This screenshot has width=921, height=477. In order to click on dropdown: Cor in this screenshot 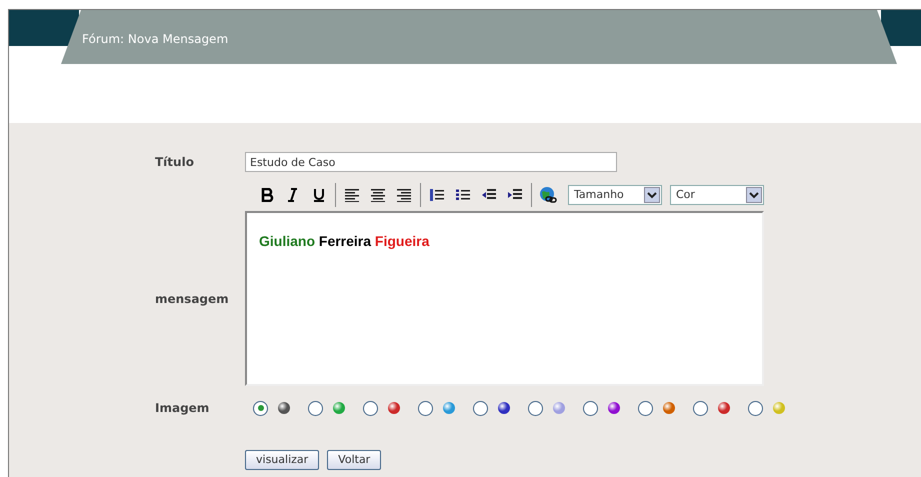, I will do `click(717, 195)`.